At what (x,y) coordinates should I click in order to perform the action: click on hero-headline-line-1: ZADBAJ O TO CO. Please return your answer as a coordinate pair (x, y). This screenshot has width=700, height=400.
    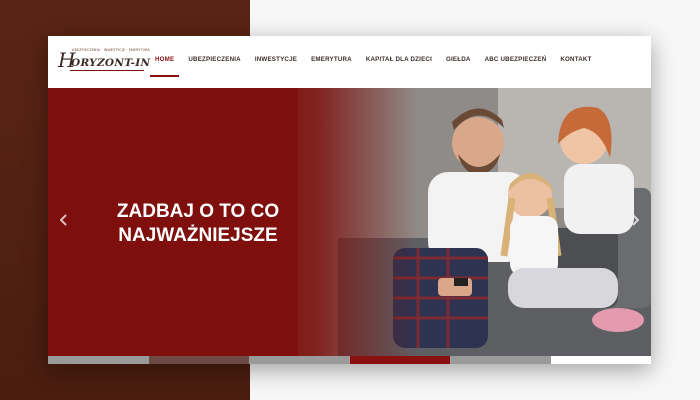
    Looking at the image, I should click on (198, 211).